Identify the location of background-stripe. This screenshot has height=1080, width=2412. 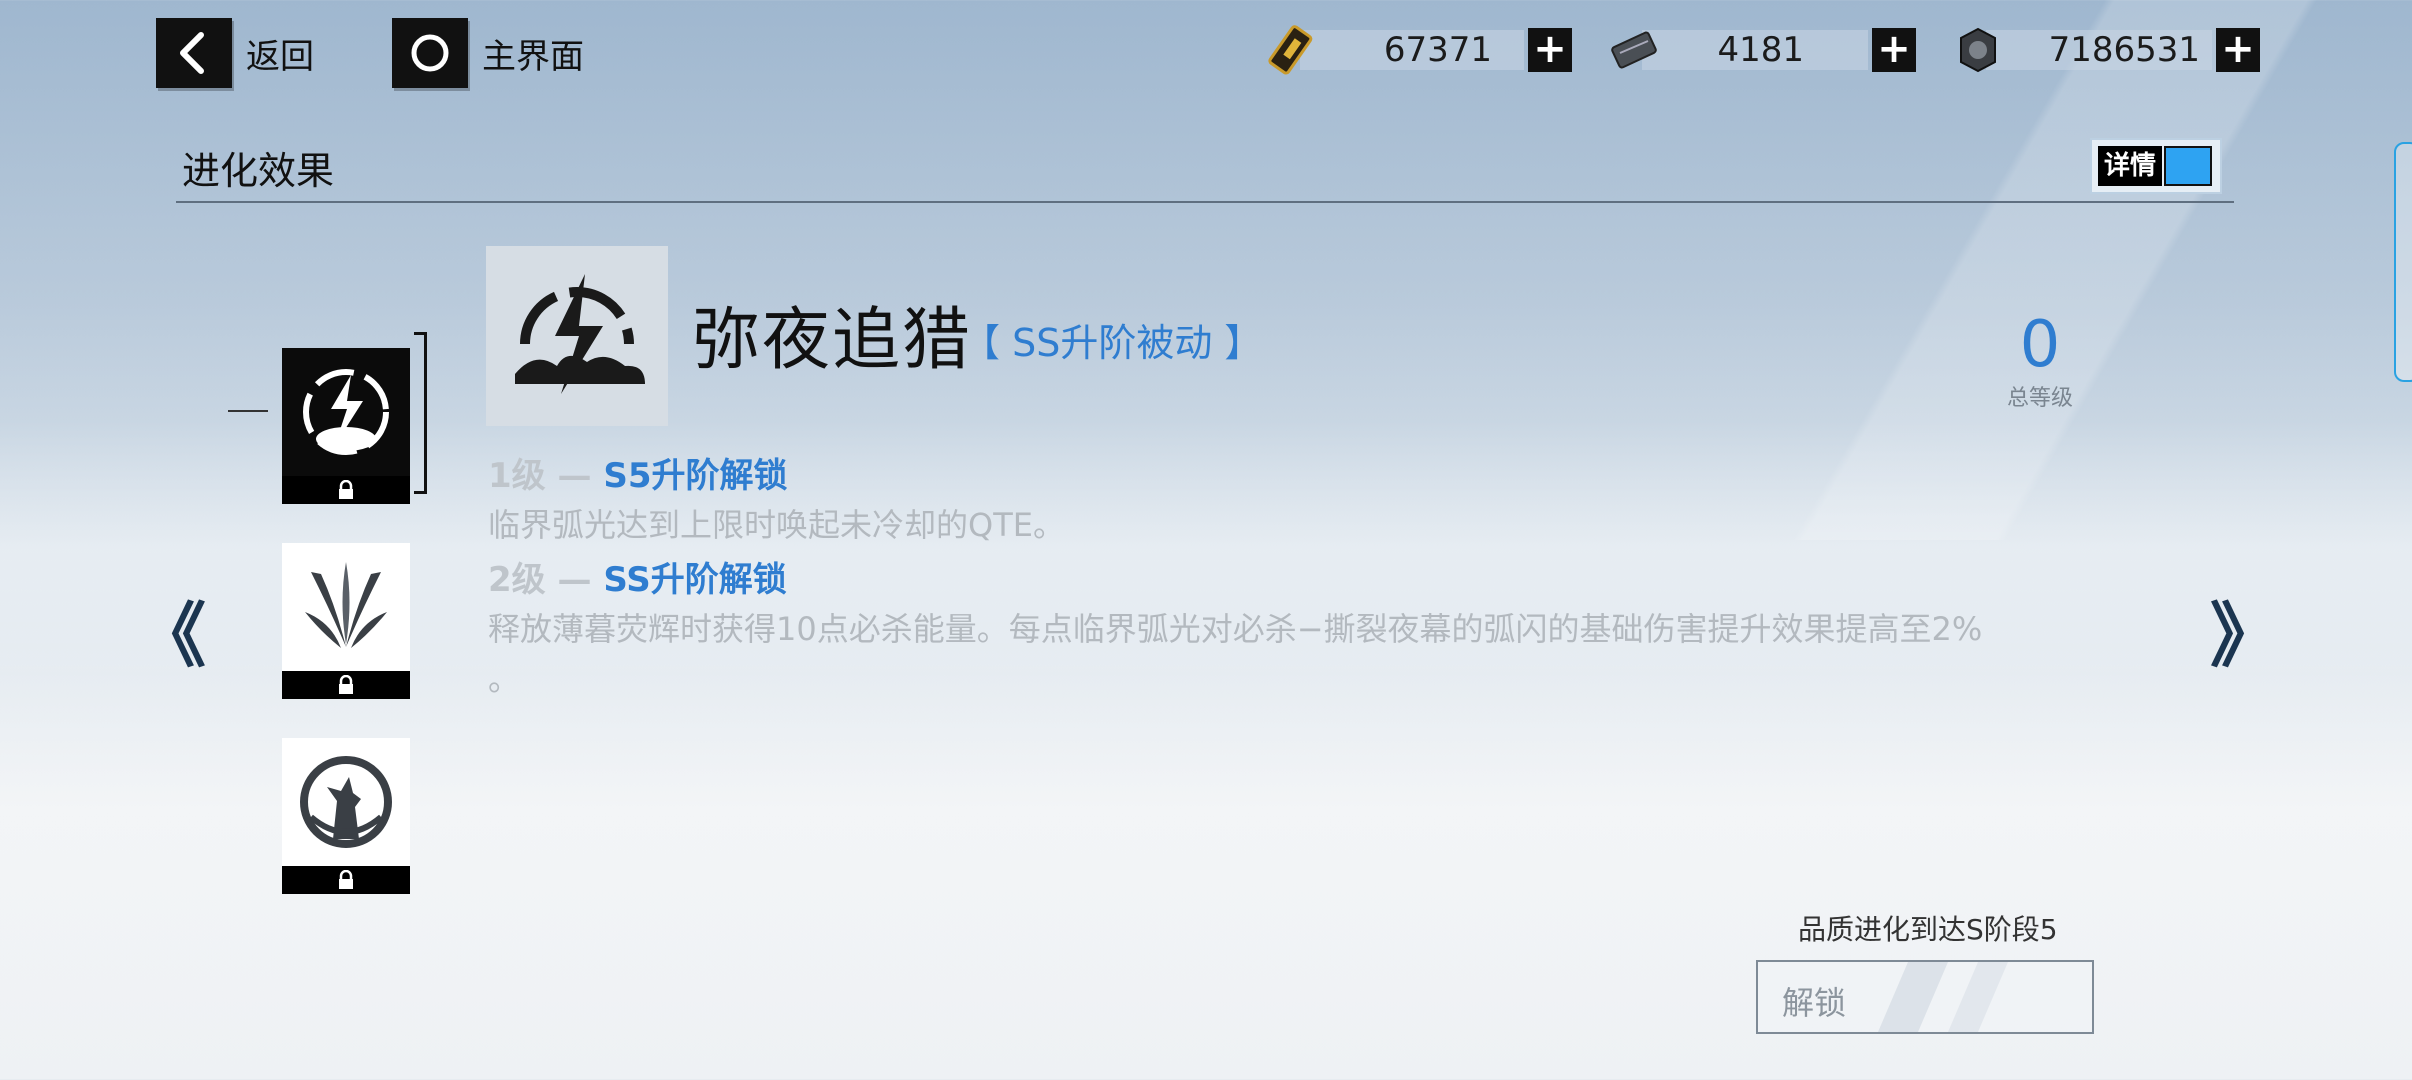
(2050, 270).